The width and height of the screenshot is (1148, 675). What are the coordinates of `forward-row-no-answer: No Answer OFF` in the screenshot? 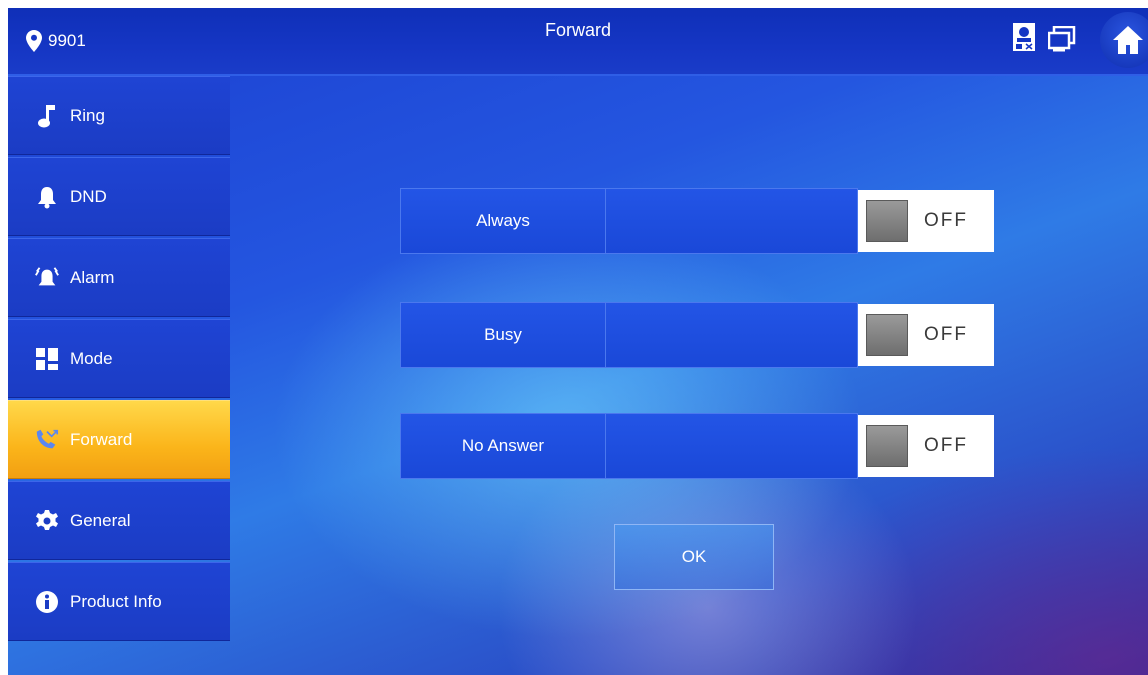 It's located at (697, 446).